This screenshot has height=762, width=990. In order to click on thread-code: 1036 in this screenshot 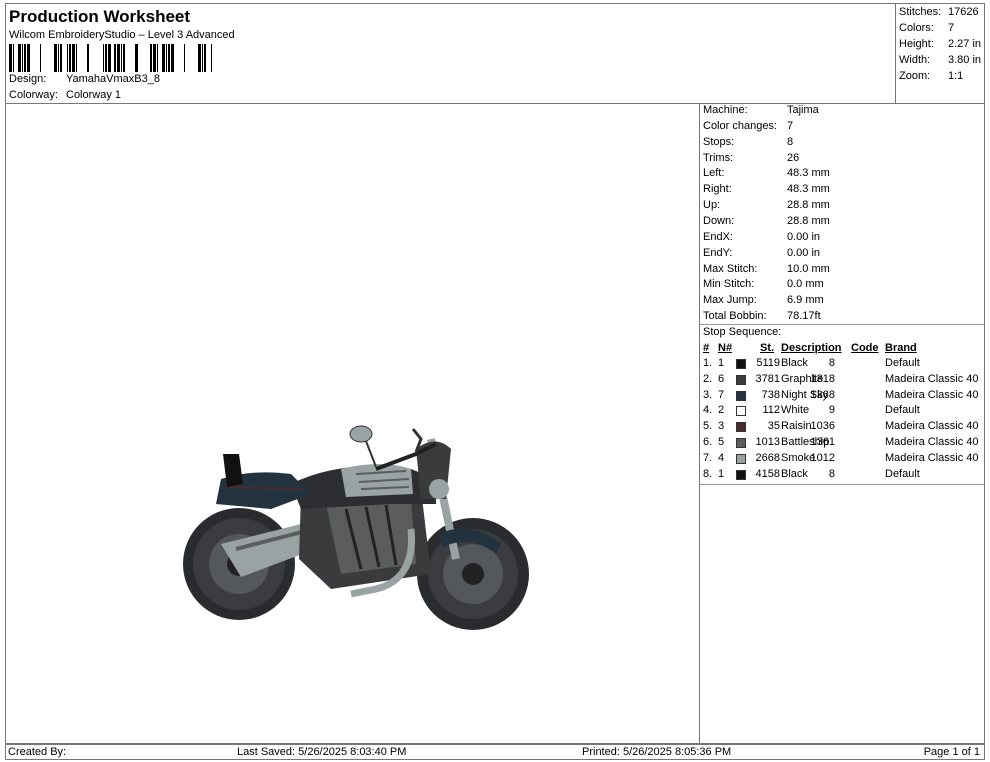, I will do `click(822, 426)`.